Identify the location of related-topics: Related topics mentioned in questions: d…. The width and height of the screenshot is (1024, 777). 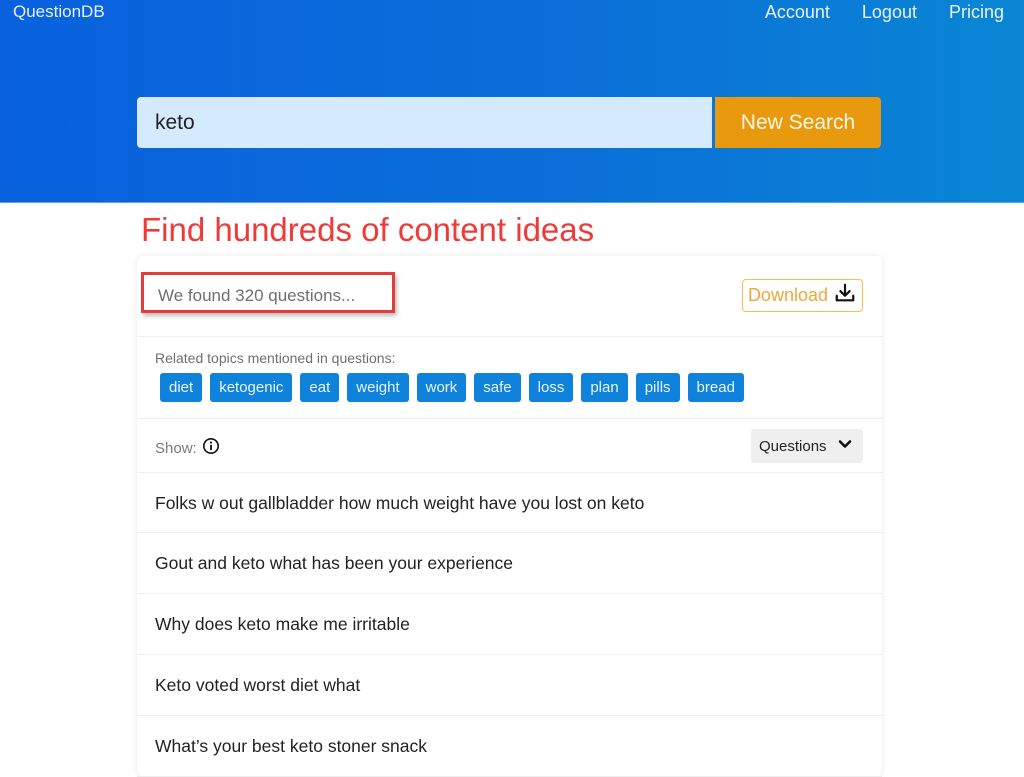
(509, 378).